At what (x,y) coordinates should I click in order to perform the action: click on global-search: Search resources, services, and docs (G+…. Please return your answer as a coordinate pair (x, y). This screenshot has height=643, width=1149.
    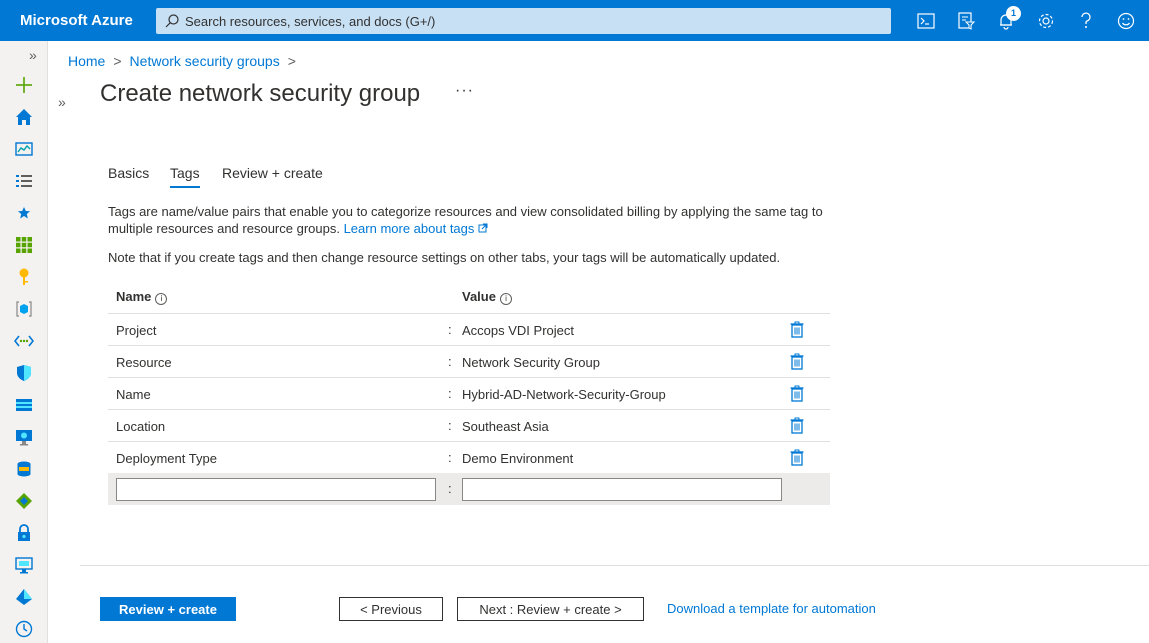
    Looking at the image, I should click on (523, 21).